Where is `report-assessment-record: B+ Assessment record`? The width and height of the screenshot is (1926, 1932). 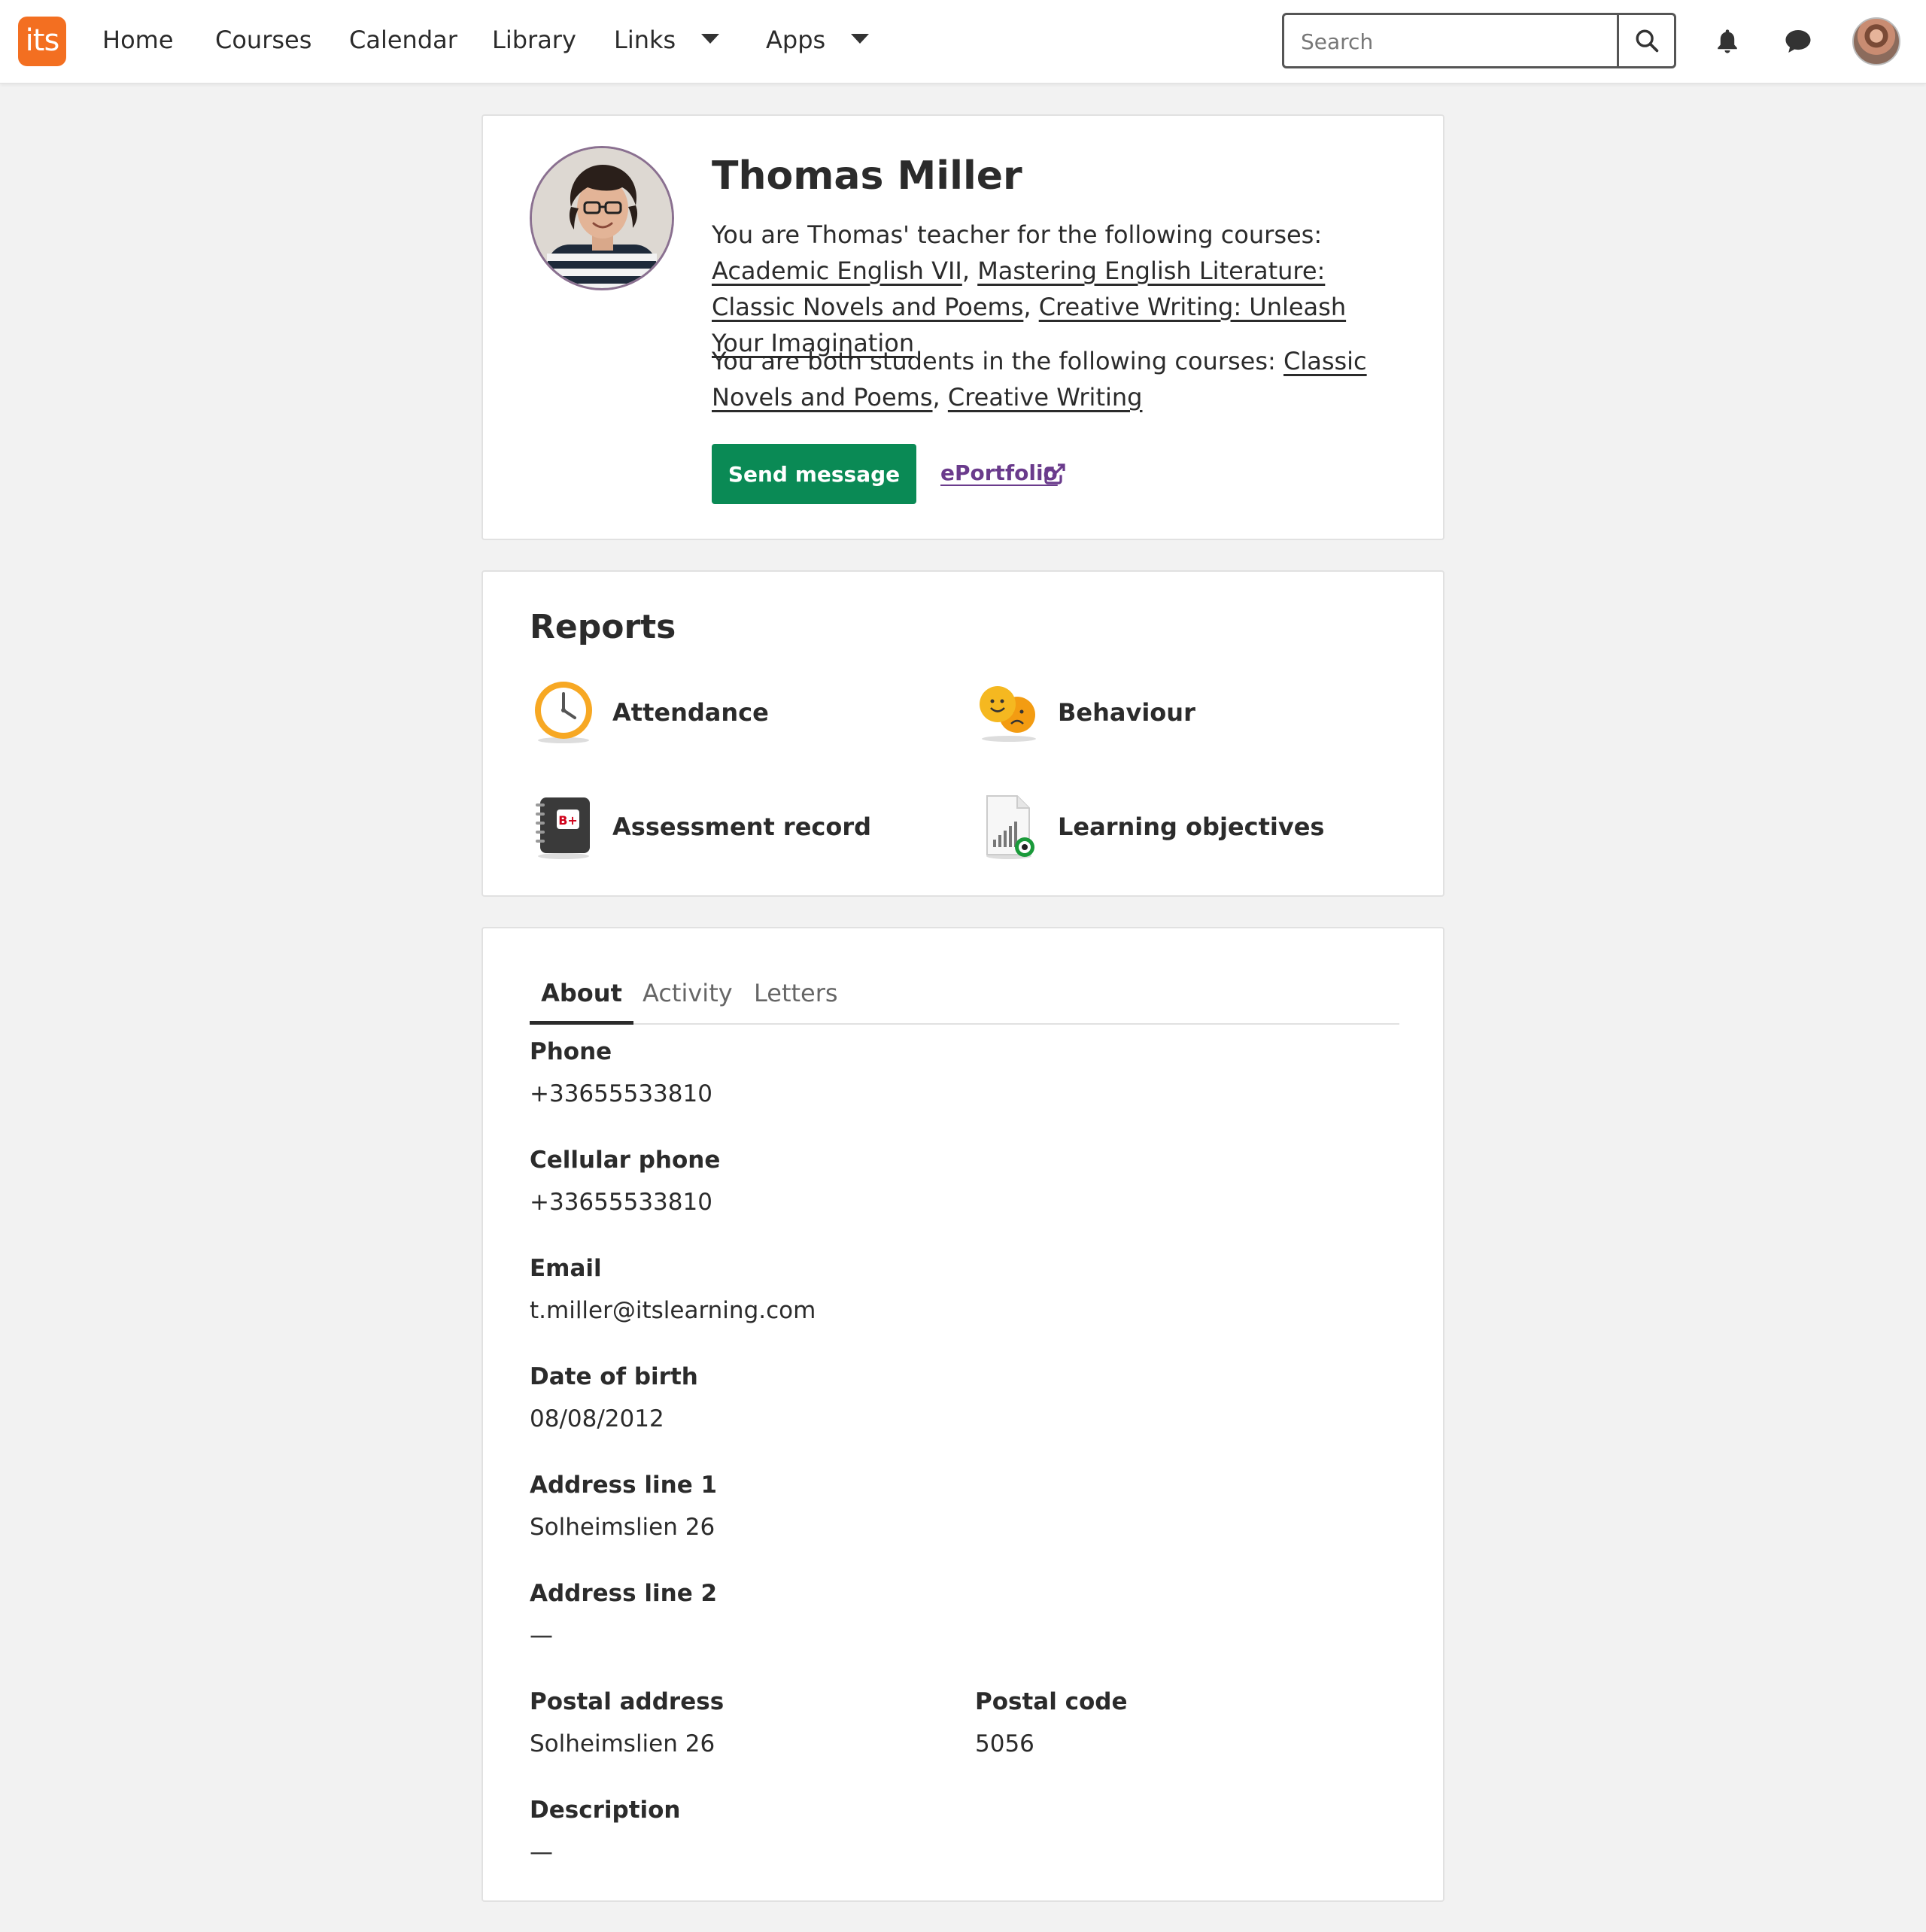 report-assessment-record: B+ Assessment record is located at coordinates (718, 827).